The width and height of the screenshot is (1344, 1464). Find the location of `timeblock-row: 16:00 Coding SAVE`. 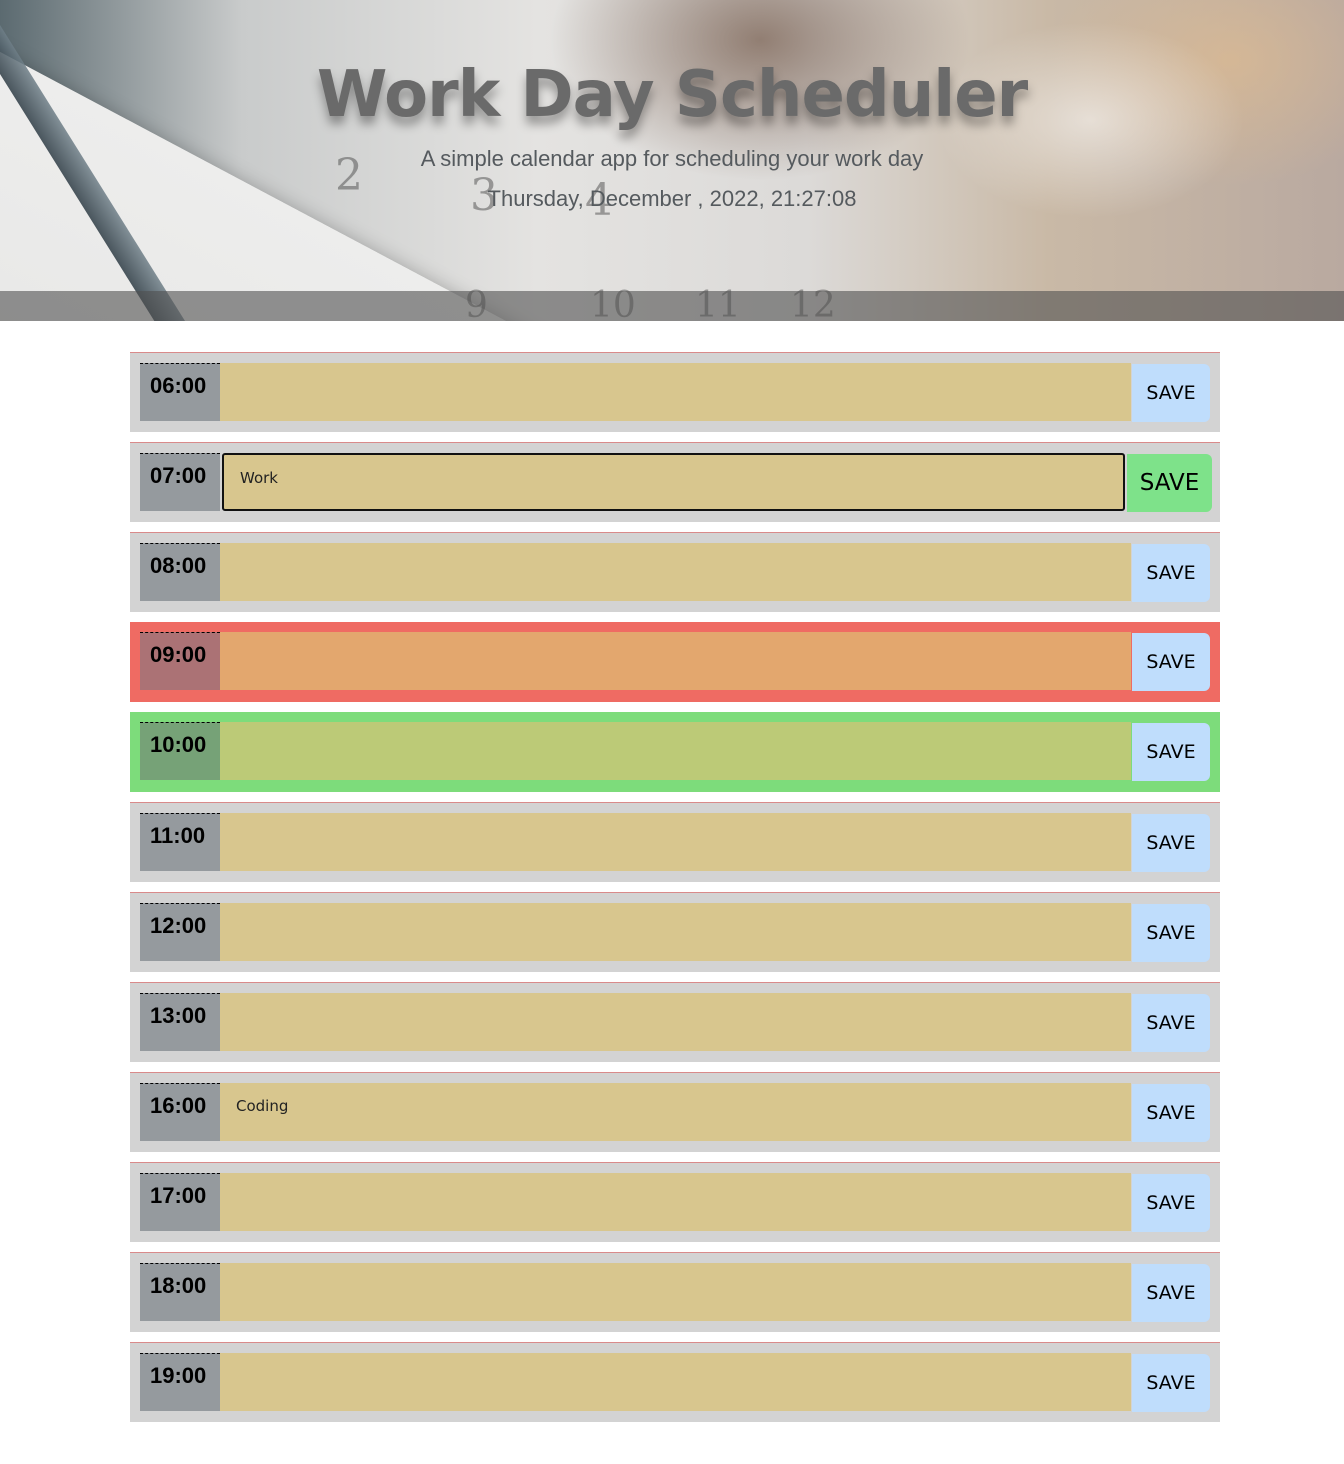

timeblock-row: 16:00 Coding SAVE is located at coordinates (675, 1112).